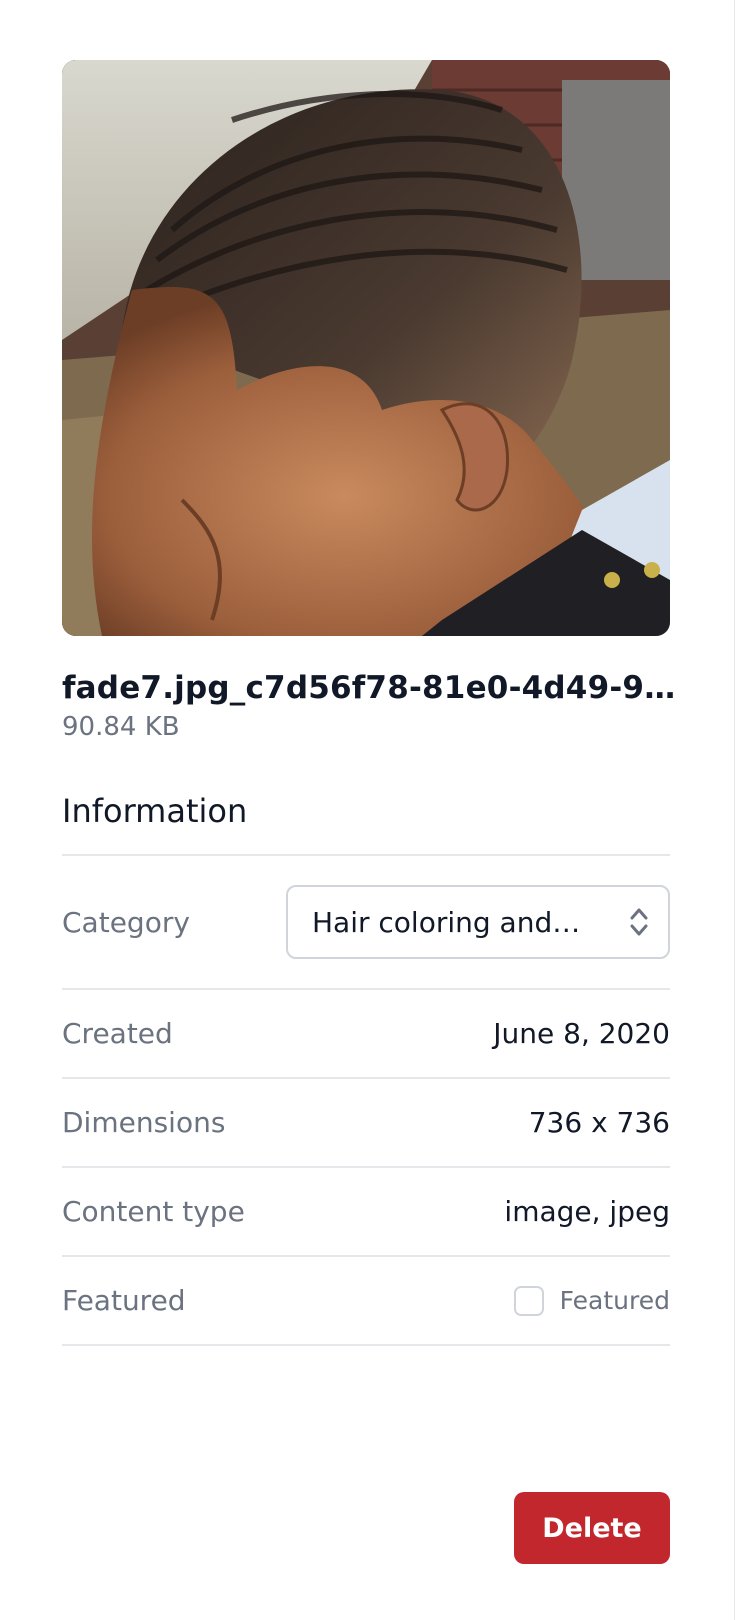 The width and height of the screenshot is (736, 1620). Describe the element at coordinates (581, 1033) in the screenshot. I see `created-value: June 8, 2020` at that location.